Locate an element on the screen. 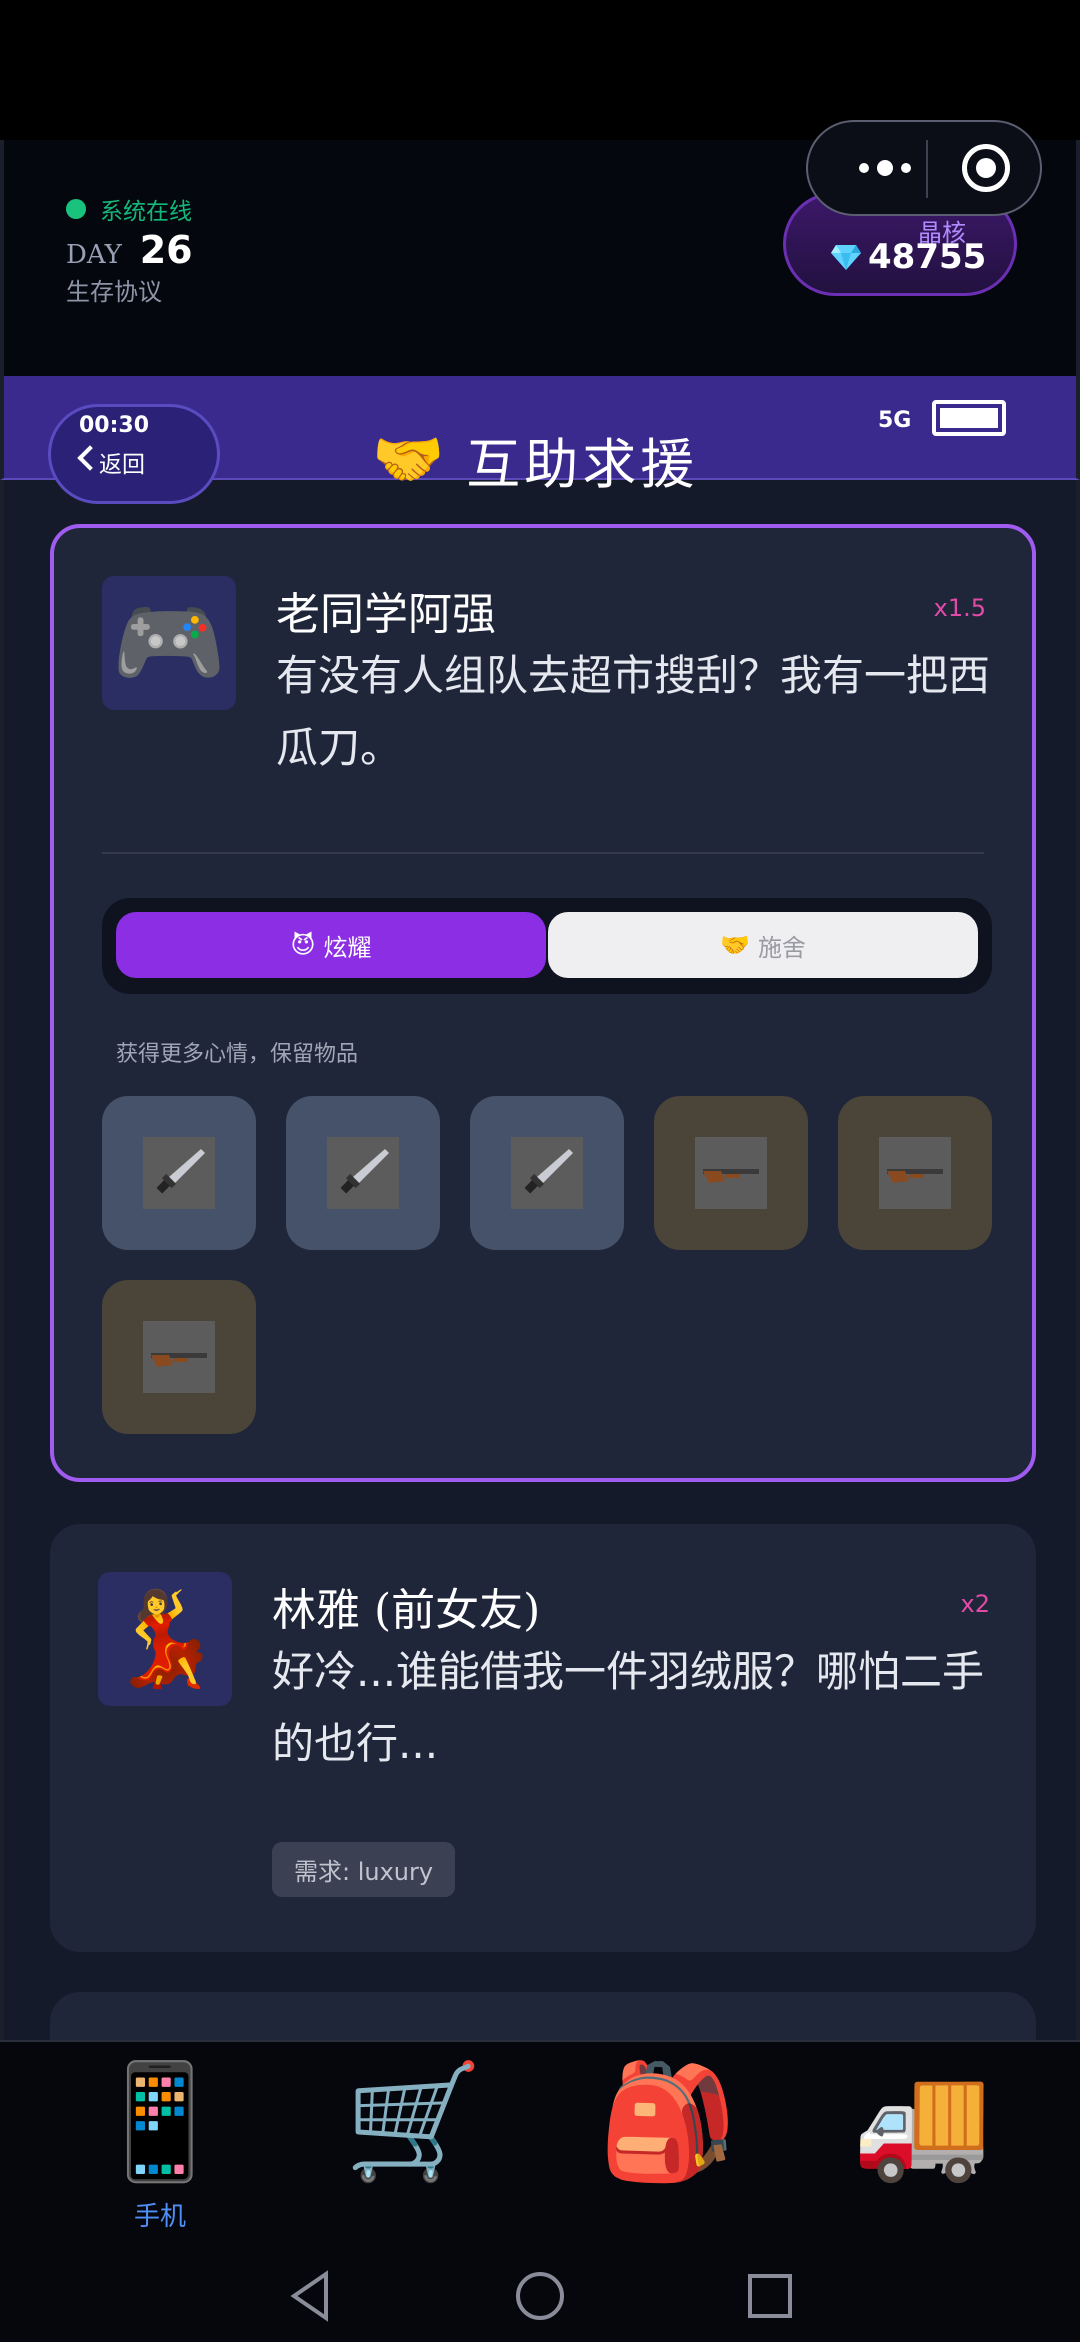 The height and width of the screenshot is (2342, 1080). online-dot is located at coordinates (76, 209).